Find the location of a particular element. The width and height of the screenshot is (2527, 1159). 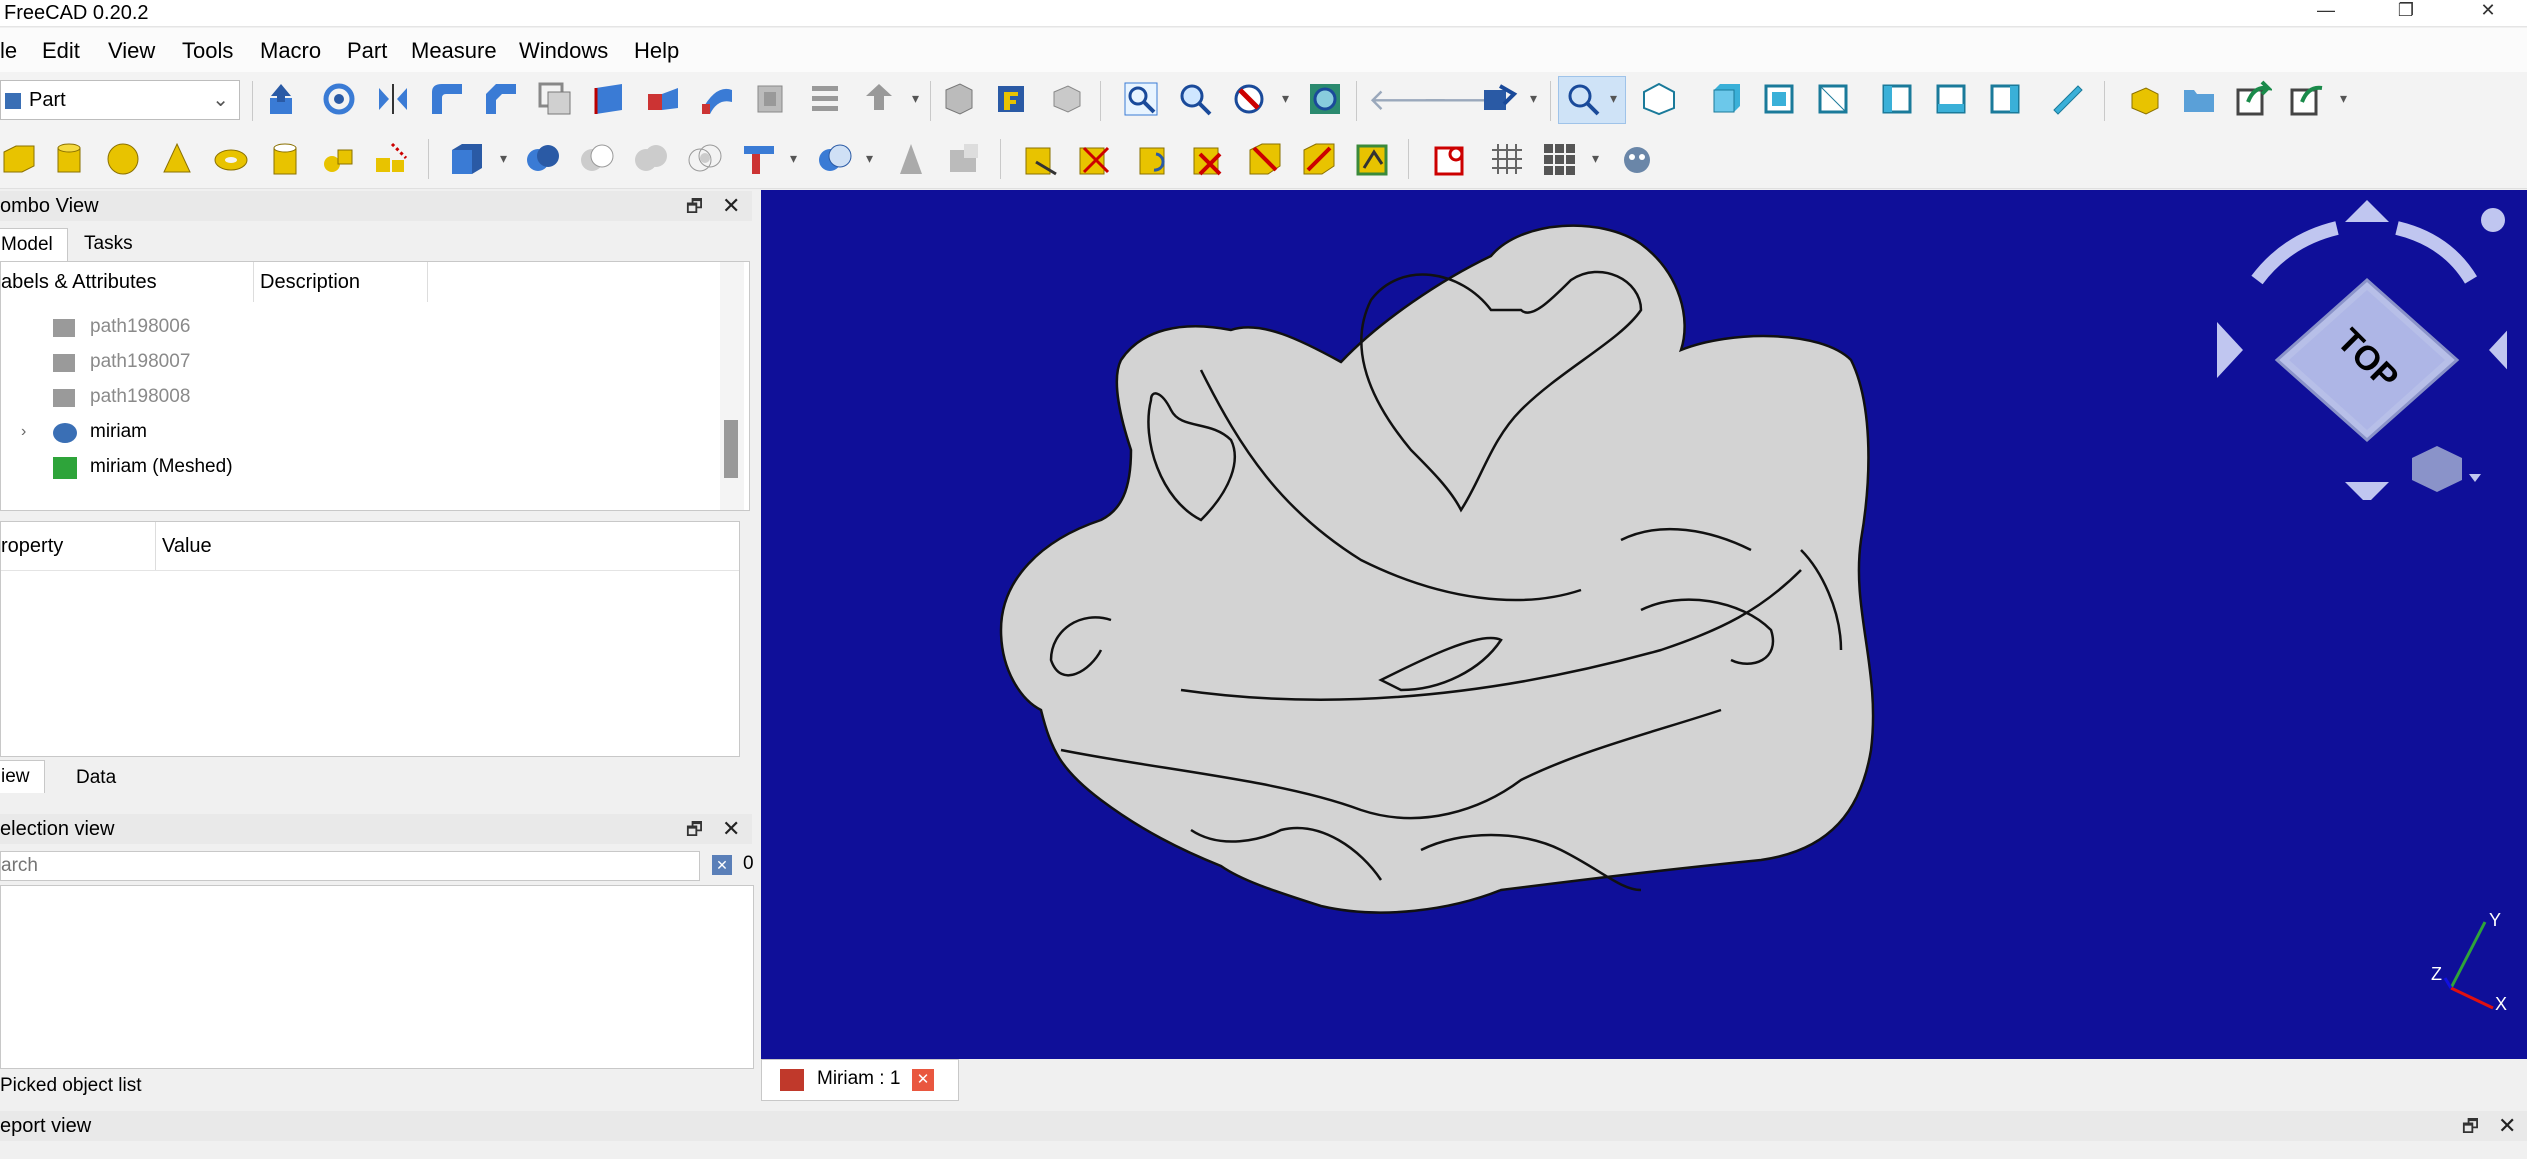

cylinder-icon is located at coordinates (69, 159).